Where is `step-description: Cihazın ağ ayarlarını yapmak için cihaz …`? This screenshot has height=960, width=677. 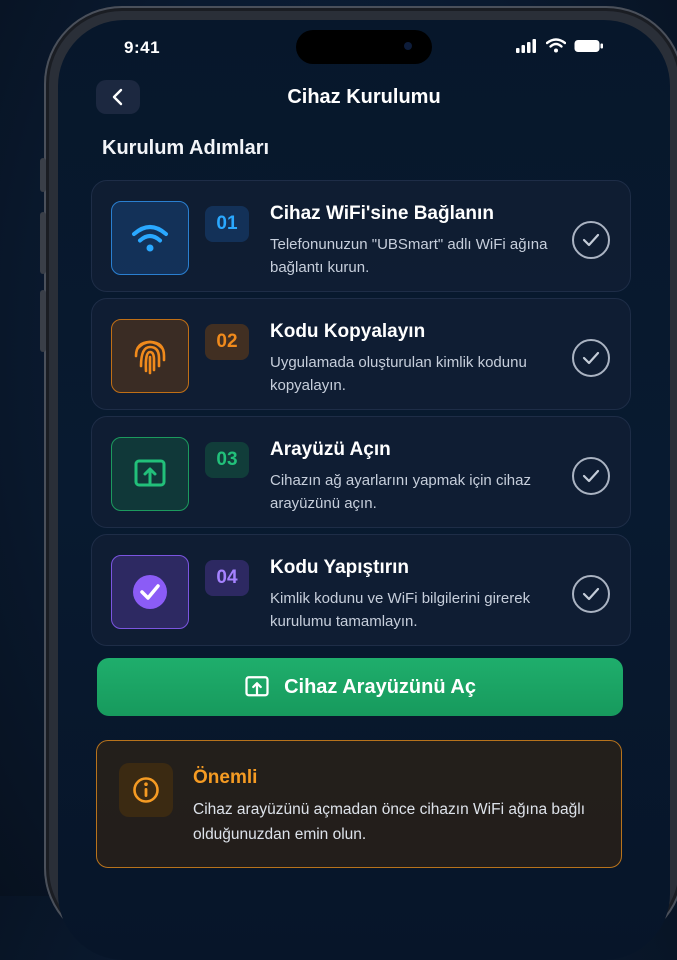 step-description: Cihazın ağ ayarlarını yapmak için cihaz … is located at coordinates (400, 492).